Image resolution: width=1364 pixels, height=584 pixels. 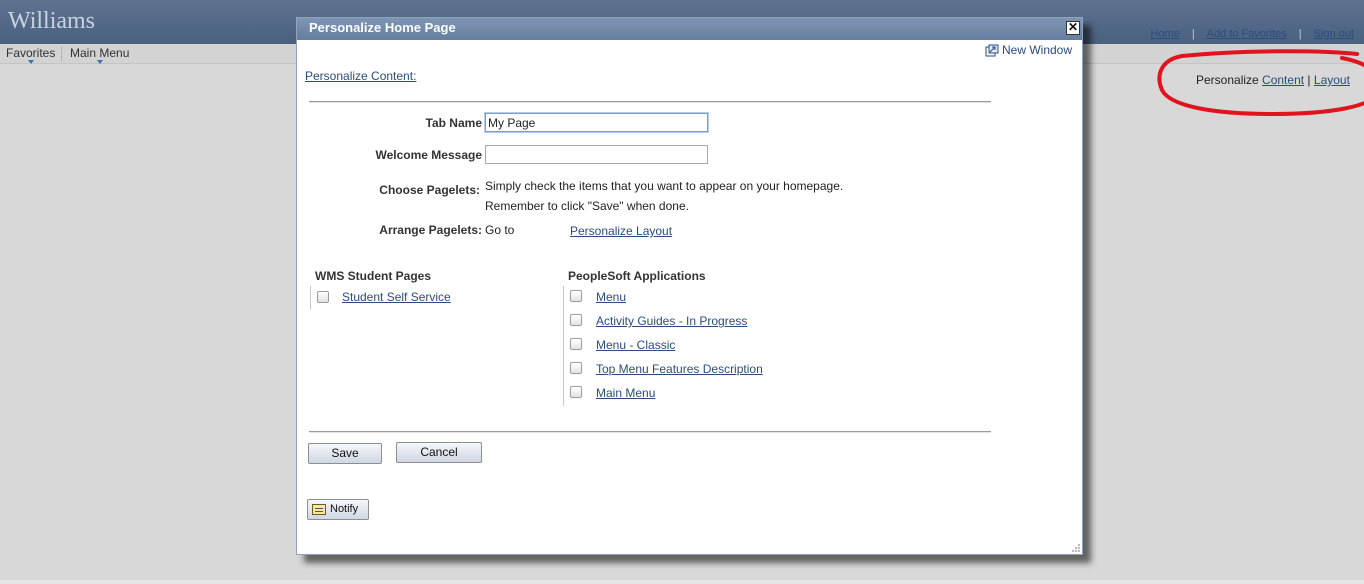 I want to click on main-menu-label: Main Menu, so click(x=100, y=53).